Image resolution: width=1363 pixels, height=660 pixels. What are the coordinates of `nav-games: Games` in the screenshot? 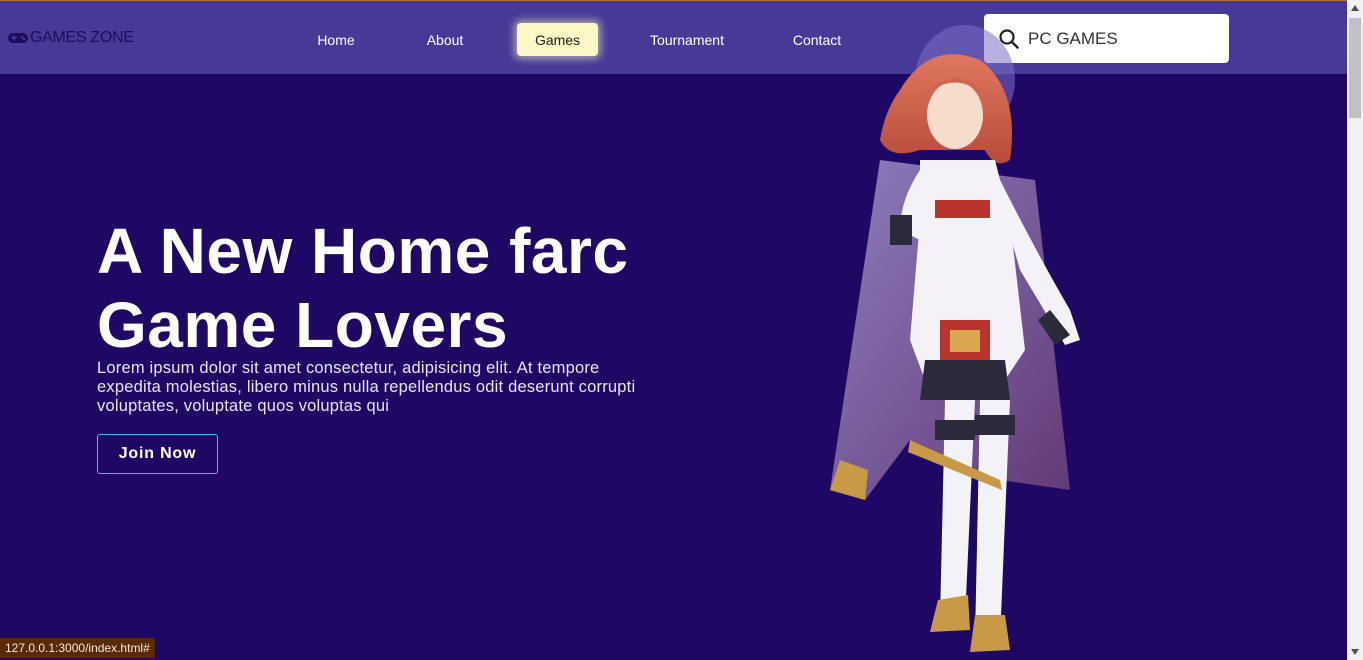 It's located at (557, 39).